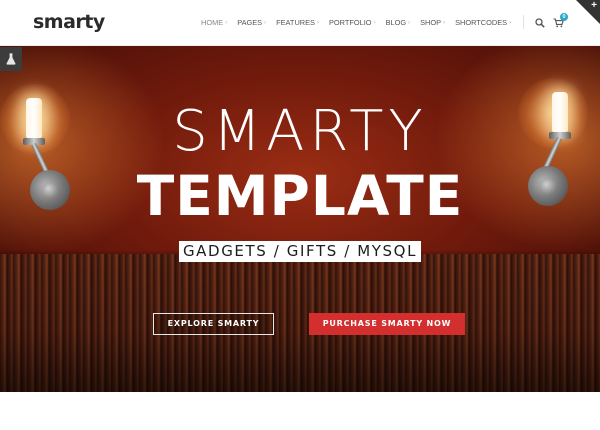 This screenshot has width=600, height=430. I want to click on flask-icon, so click(11, 59).